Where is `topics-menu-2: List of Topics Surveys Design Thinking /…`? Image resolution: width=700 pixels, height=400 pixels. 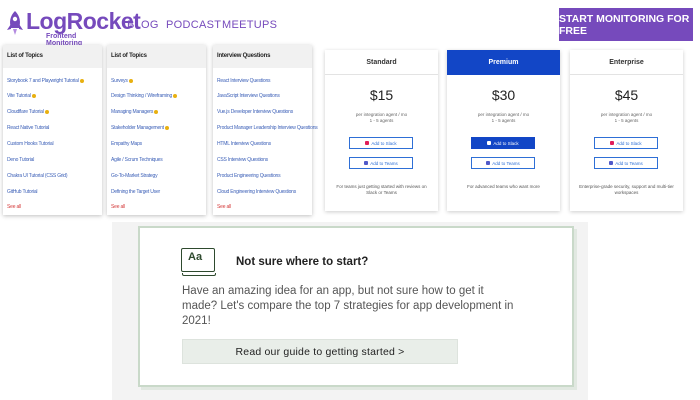
topics-menu-2: List of Topics Surveys Design Thinking /… is located at coordinates (156, 130).